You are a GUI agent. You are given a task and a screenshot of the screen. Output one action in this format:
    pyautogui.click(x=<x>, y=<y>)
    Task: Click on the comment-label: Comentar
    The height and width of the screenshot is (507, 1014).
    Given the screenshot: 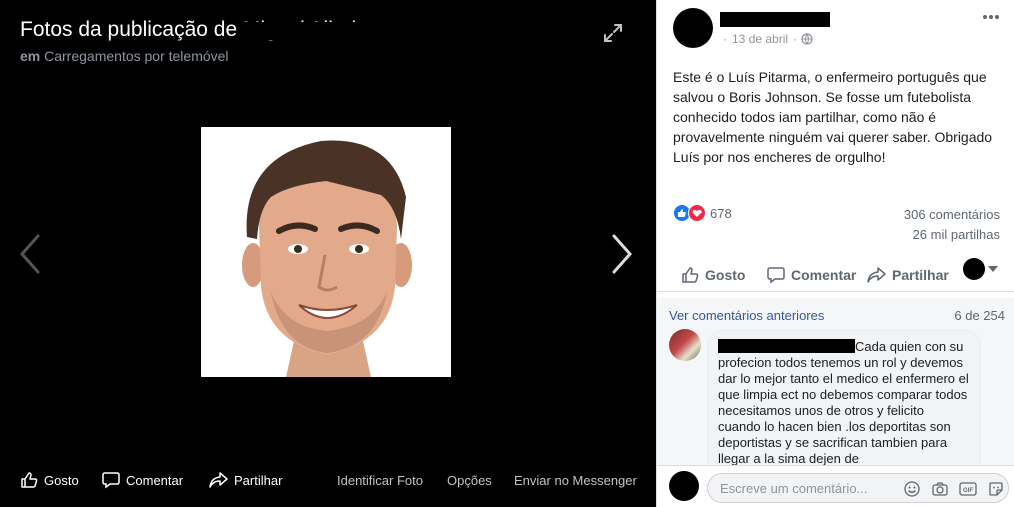 What is the action you would take?
    pyautogui.click(x=824, y=275)
    